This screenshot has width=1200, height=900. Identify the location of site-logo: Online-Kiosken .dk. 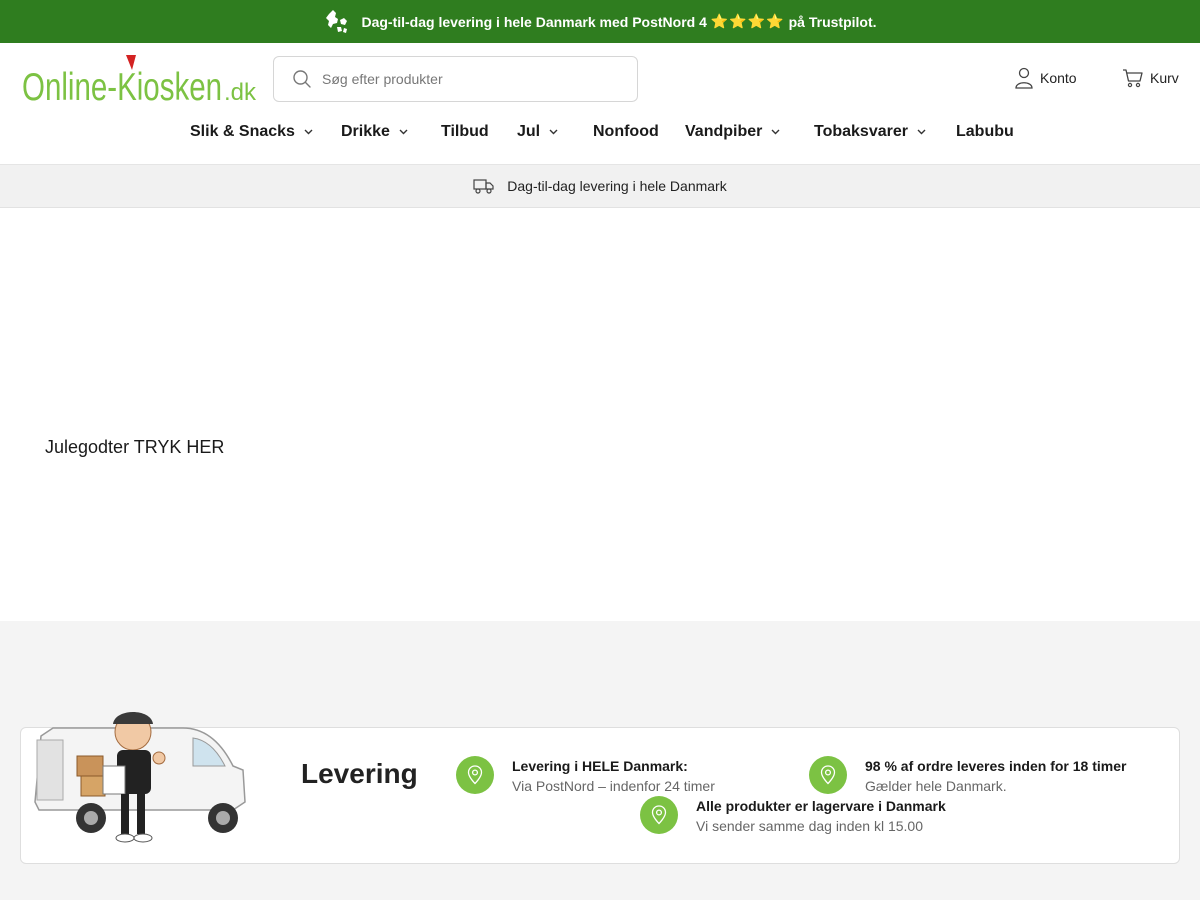
(139, 81).